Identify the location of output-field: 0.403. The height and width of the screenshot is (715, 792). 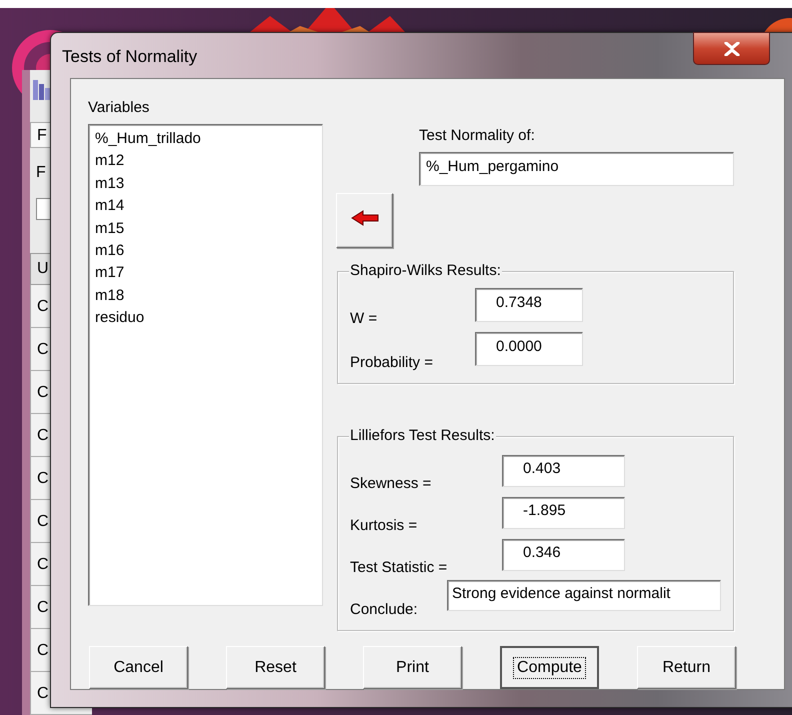
(563, 471).